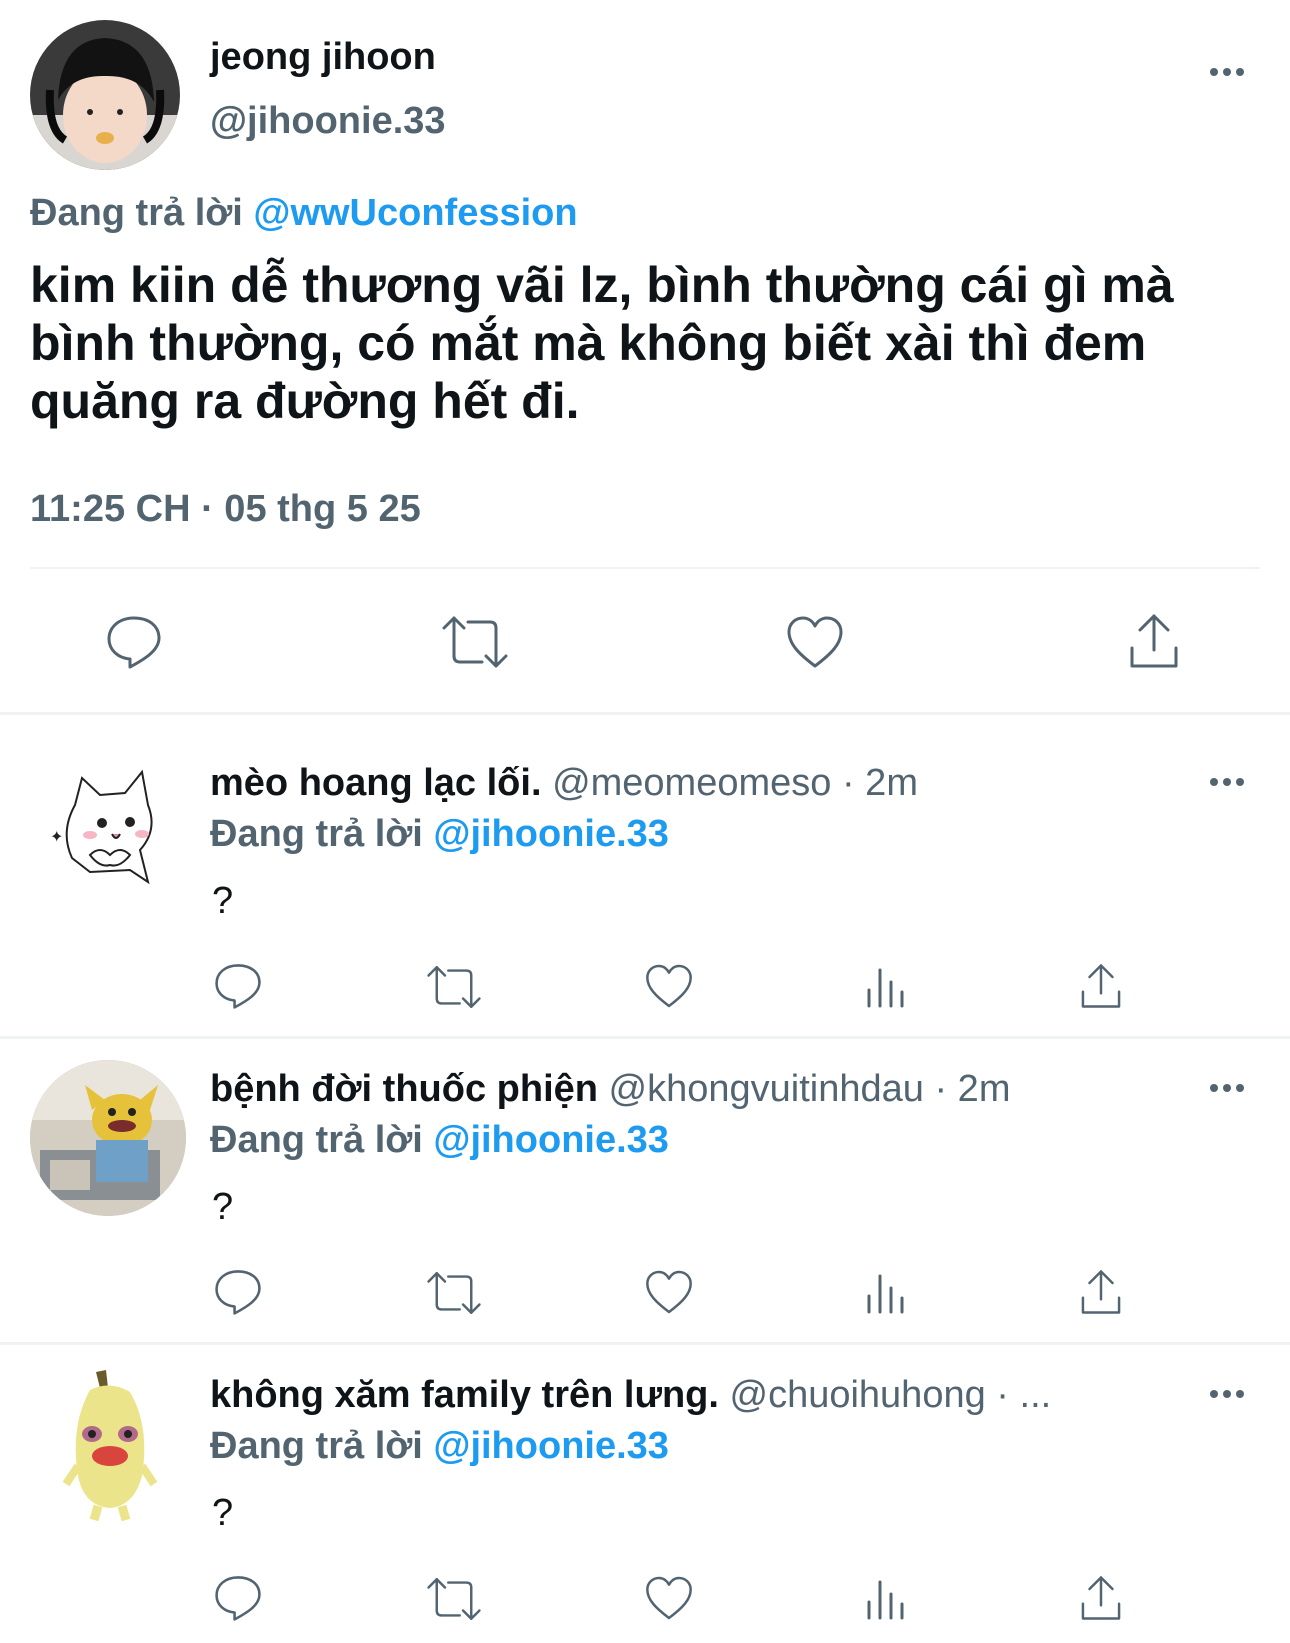 This screenshot has width=1290, height=1643. What do you see at coordinates (858, 1395) in the screenshot?
I see `handle: @chuoihuhong` at bounding box center [858, 1395].